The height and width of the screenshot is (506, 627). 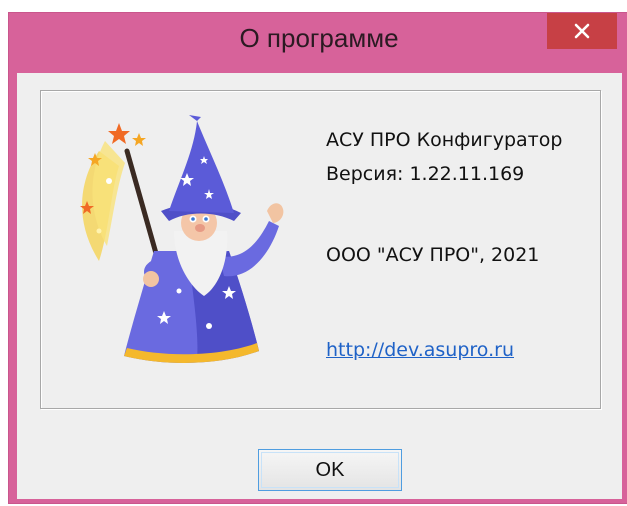 I want to click on window-title: О программе, so click(x=319, y=38).